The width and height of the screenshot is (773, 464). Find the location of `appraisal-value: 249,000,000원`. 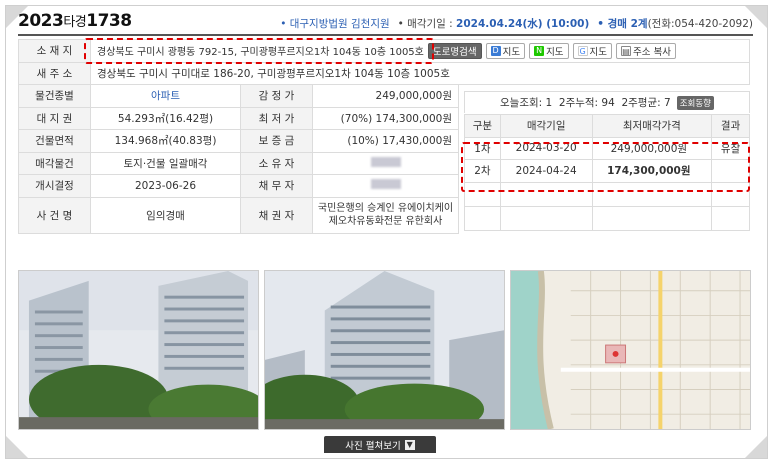

appraisal-value: 249,000,000원 is located at coordinates (385, 96).